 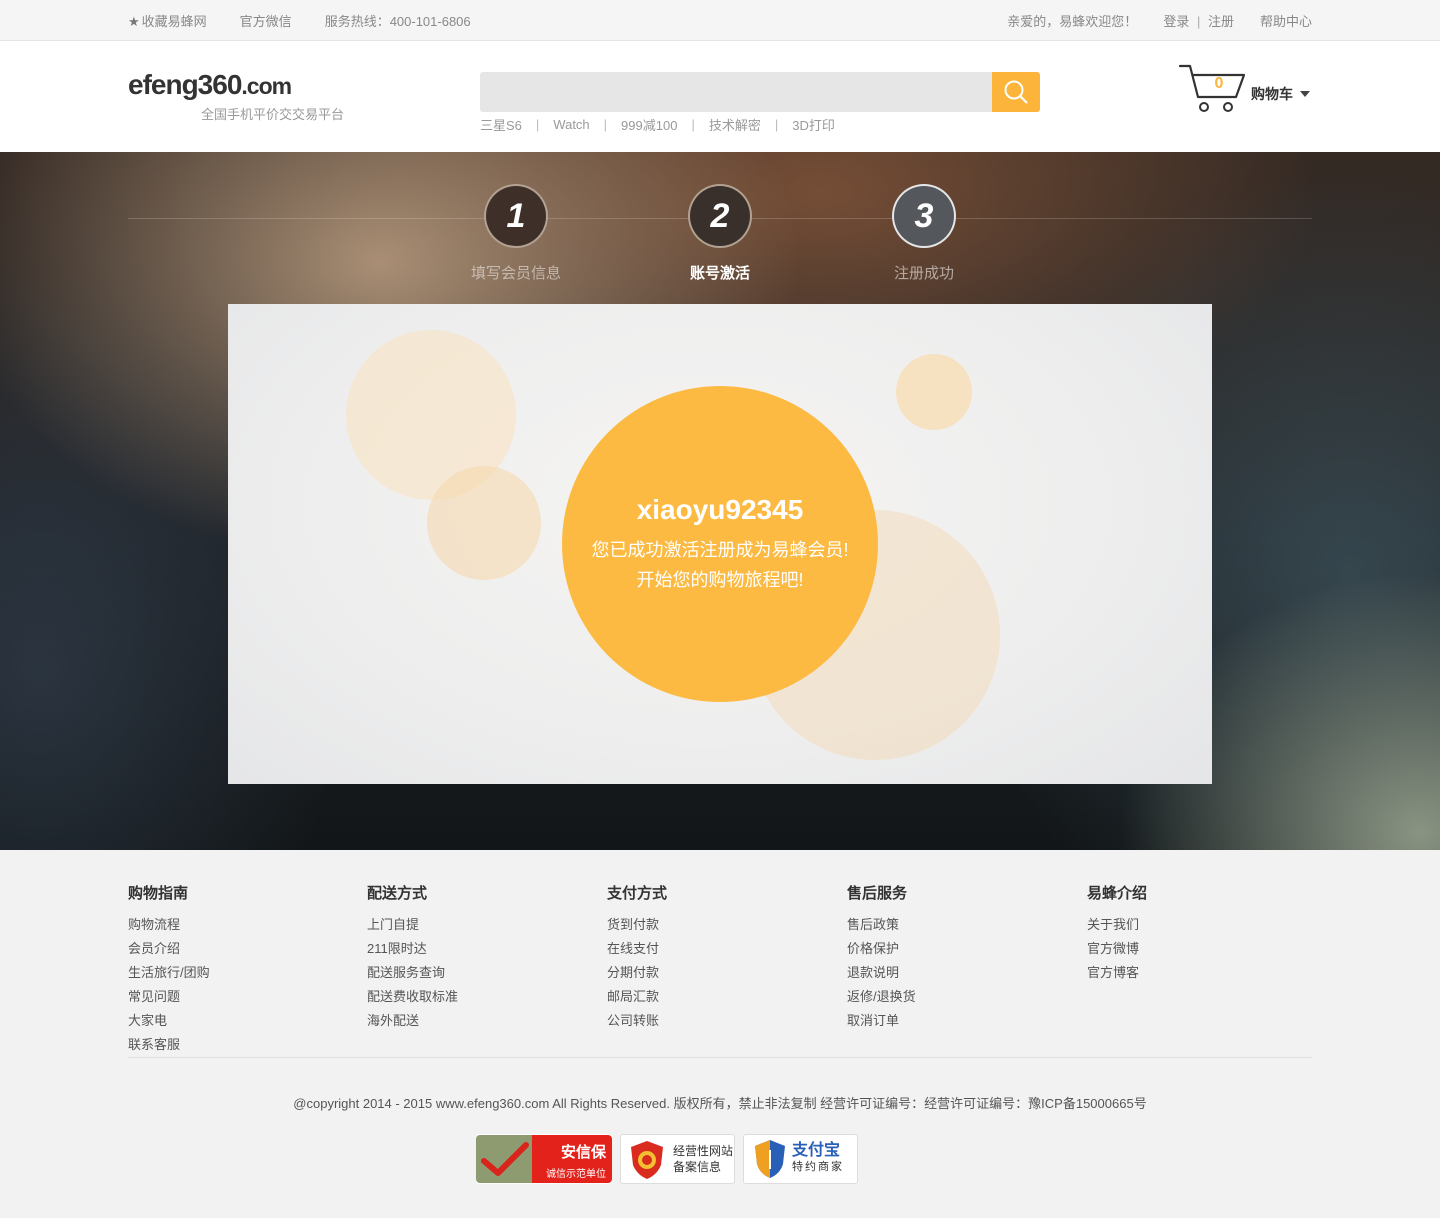 What do you see at coordinates (881, 925) in the screenshot?
I see `footer-link: 售后政策` at bounding box center [881, 925].